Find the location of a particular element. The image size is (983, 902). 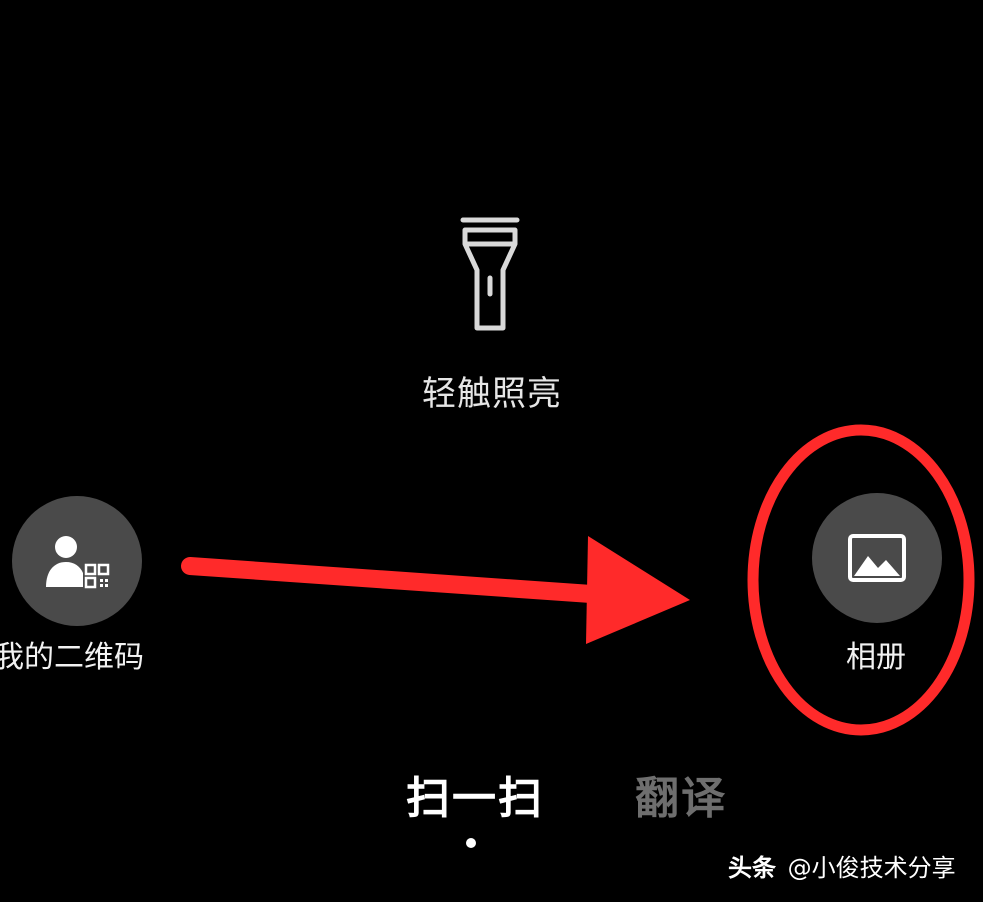

image-icon is located at coordinates (877, 558).